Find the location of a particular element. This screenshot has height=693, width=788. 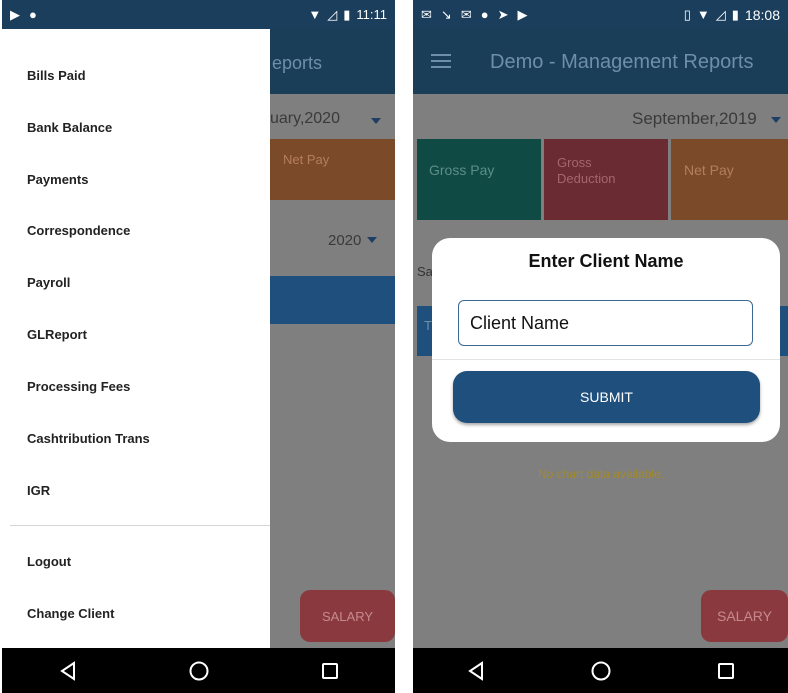

drawer-item-bills-paid: Bills Paid is located at coordinates (56, 75).